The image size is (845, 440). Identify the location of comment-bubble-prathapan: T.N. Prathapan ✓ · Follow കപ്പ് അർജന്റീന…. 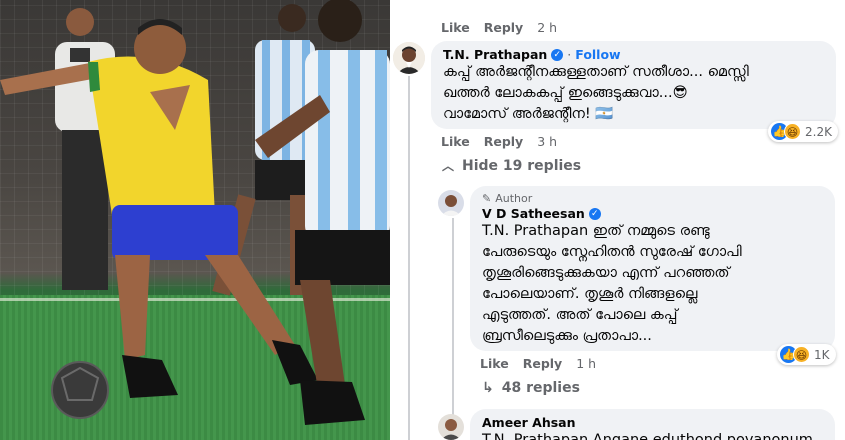
(633, 85).